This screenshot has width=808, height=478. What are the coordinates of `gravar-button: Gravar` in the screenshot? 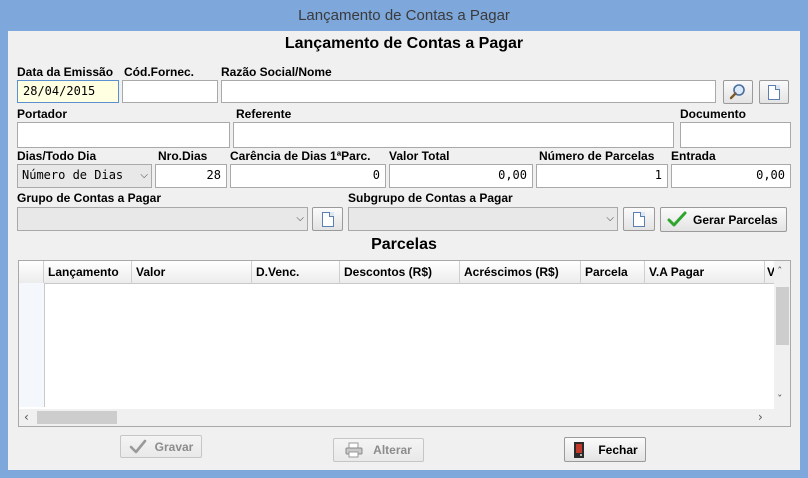 It's located at (161, 446).